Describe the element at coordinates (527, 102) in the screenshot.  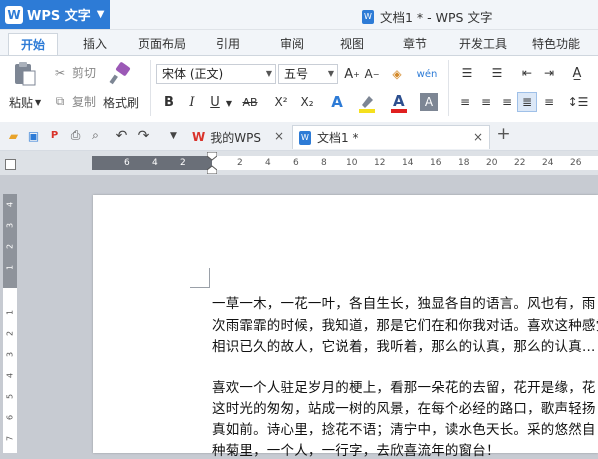
I see `justify-icon: ≣` at that location.